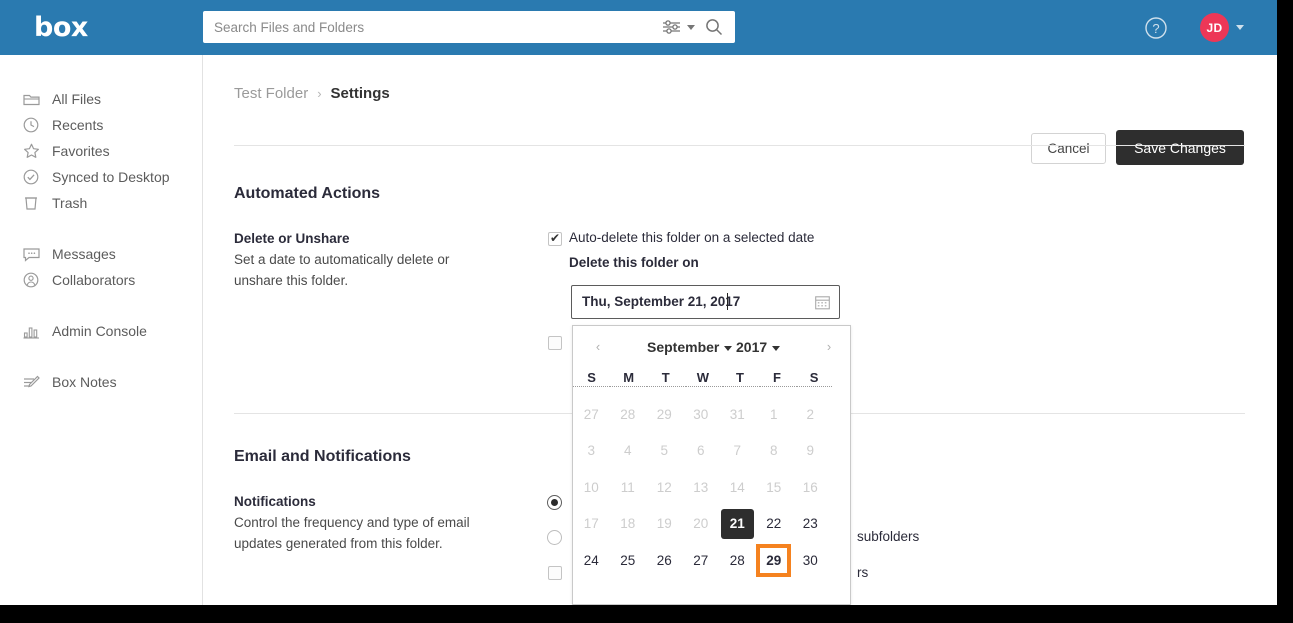 The image size is (1293, 623). I want to click on user-avatar: JD, so click(1214, 27).